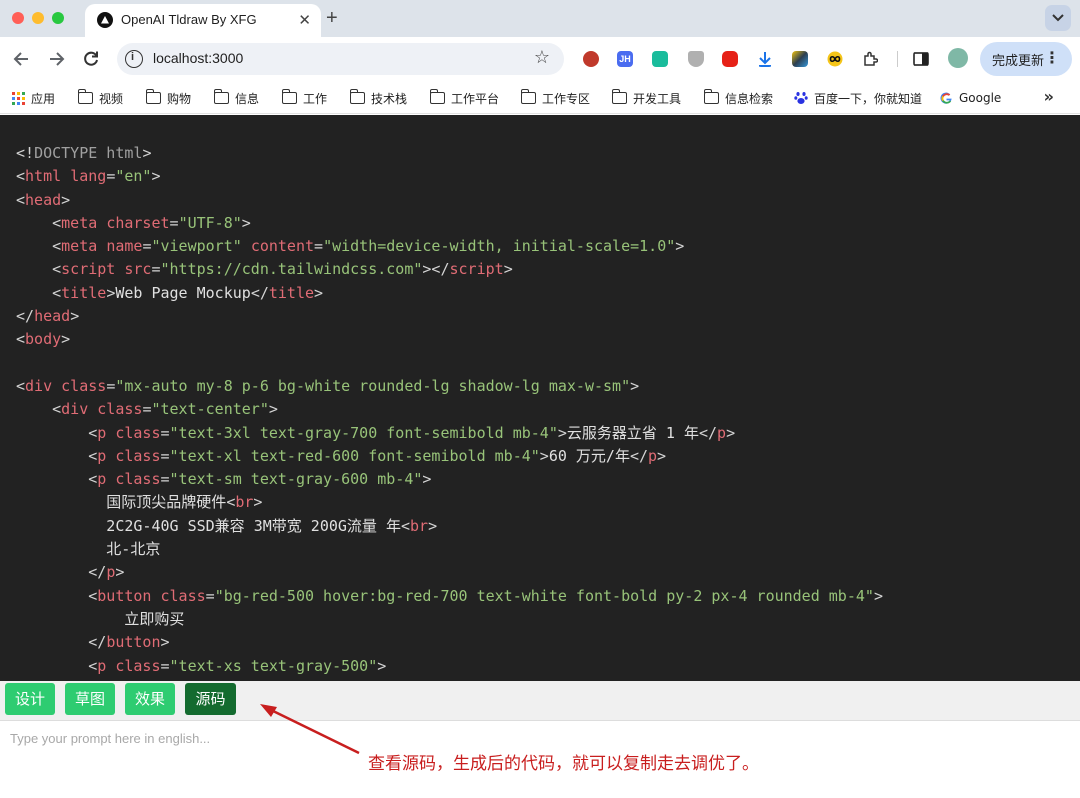 The width and height of the screenshot is (1080, 798). Describe the element at coordinates (183, 292) in the screenshot. I see `code-token: Web Page Mockup` at that location.